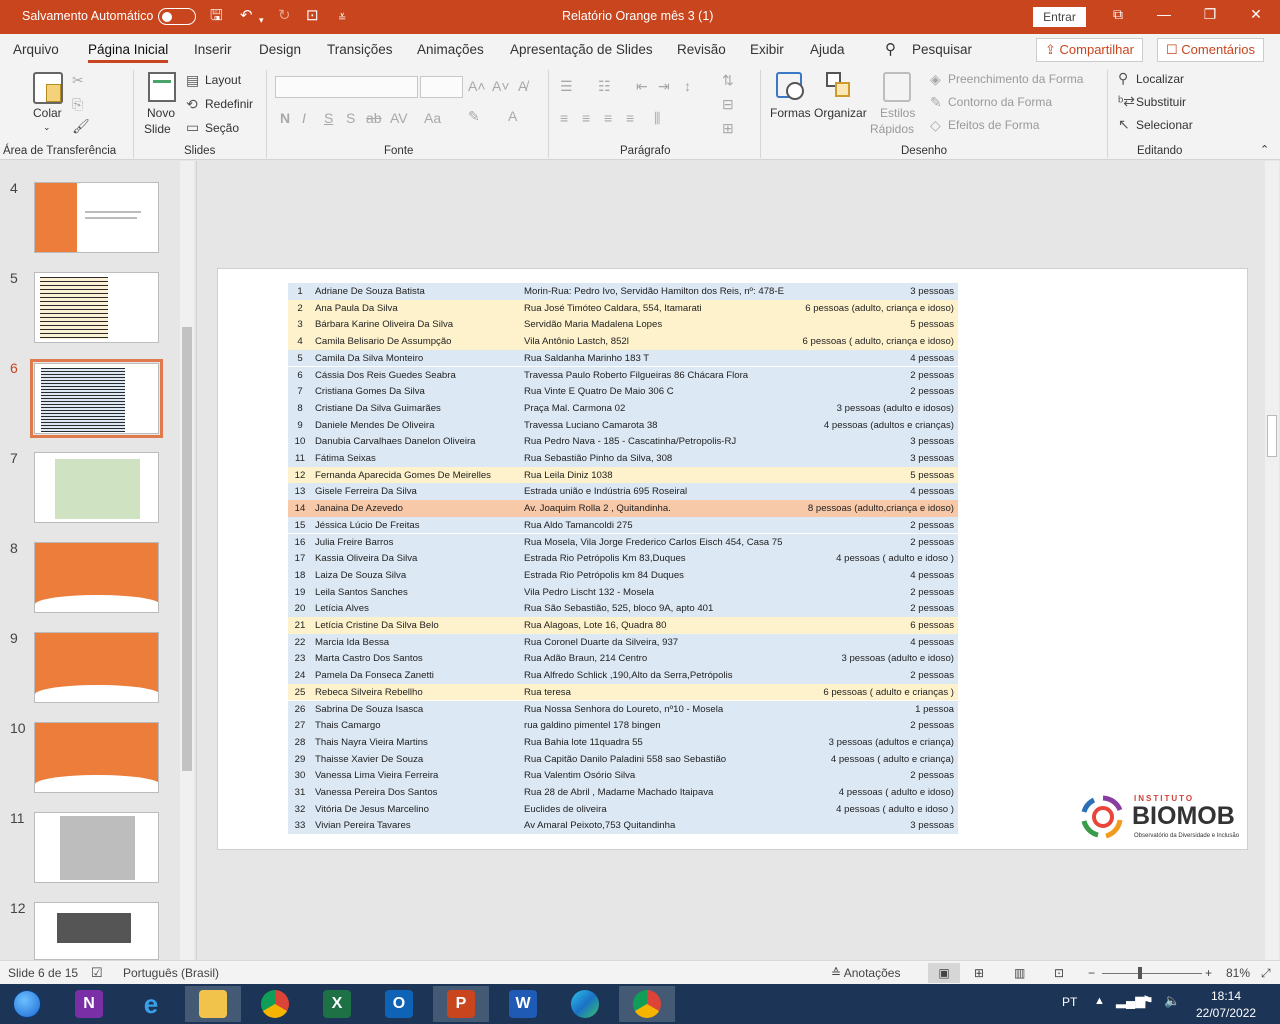 Image resolution: width=1280 pixels, height=1024 pixels. I want to click on search-label: Pesquisar, so click(942, 49).